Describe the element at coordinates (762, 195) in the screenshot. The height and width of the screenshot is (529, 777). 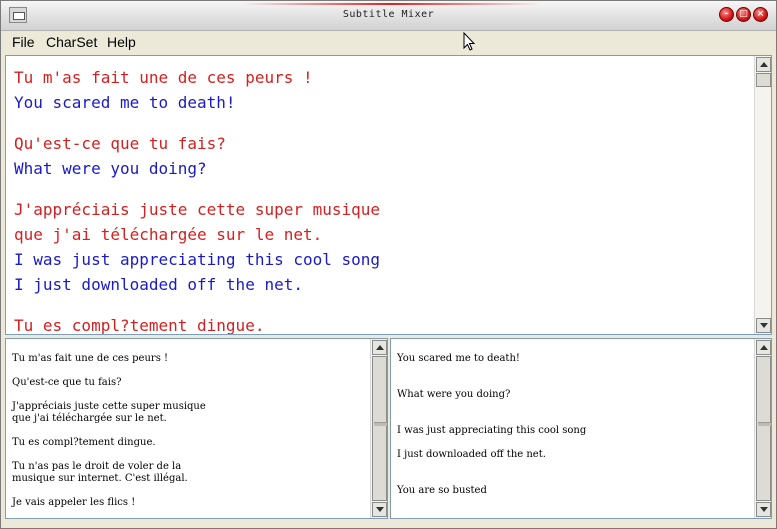
I see `mixed-scrollbar` at that location.